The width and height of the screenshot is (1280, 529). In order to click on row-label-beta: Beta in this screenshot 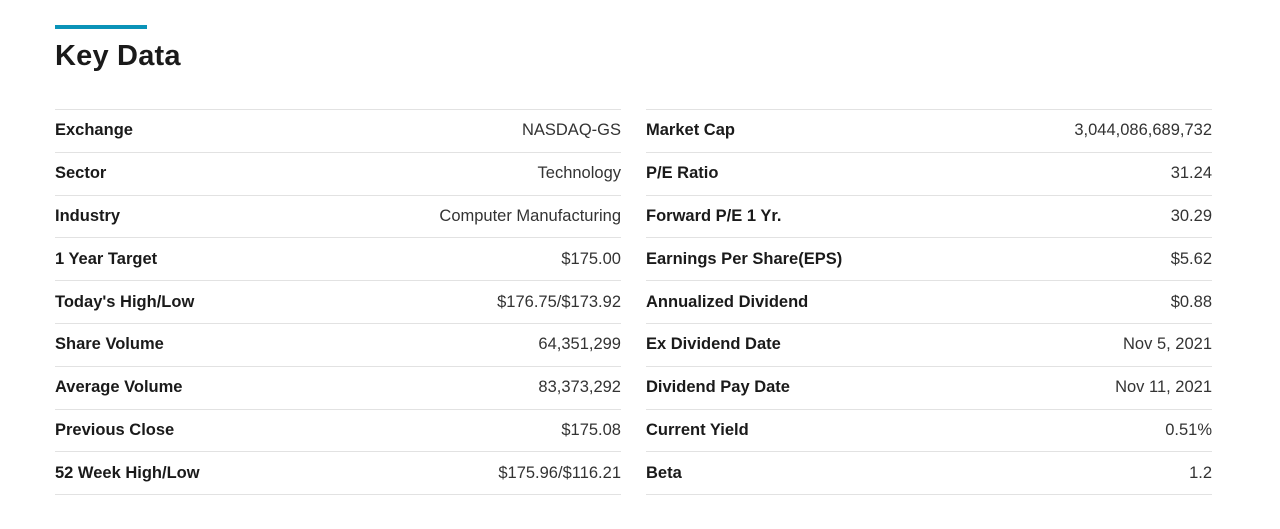, I will do `click(664, 472)`.